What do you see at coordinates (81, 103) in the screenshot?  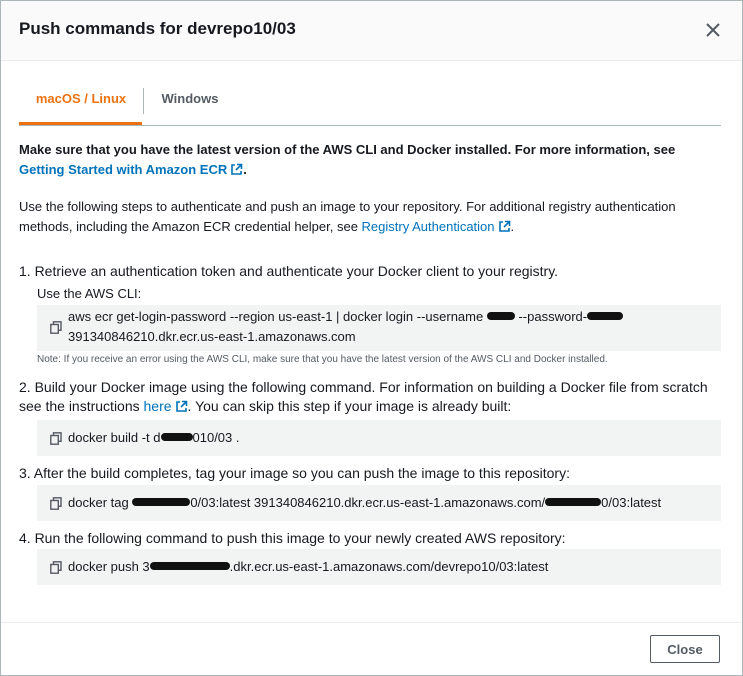 I see `tab-macos-linux: macOS / Linux` at bounding box center [81, 103].